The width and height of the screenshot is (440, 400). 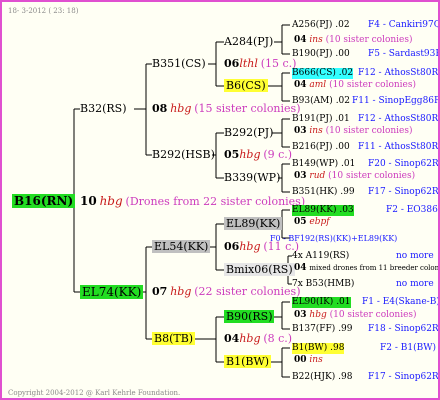 I want to click on gen3-b1bw: B1(BW), so click(x=248, y=361).